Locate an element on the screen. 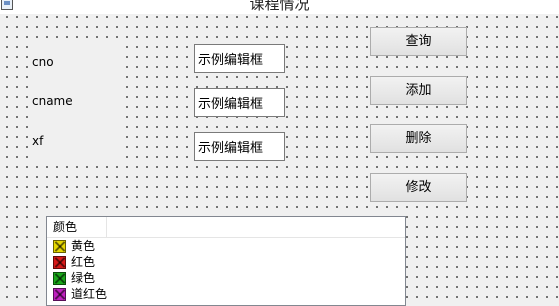  xf-label-box: xf is located at coordinates (77, 141).